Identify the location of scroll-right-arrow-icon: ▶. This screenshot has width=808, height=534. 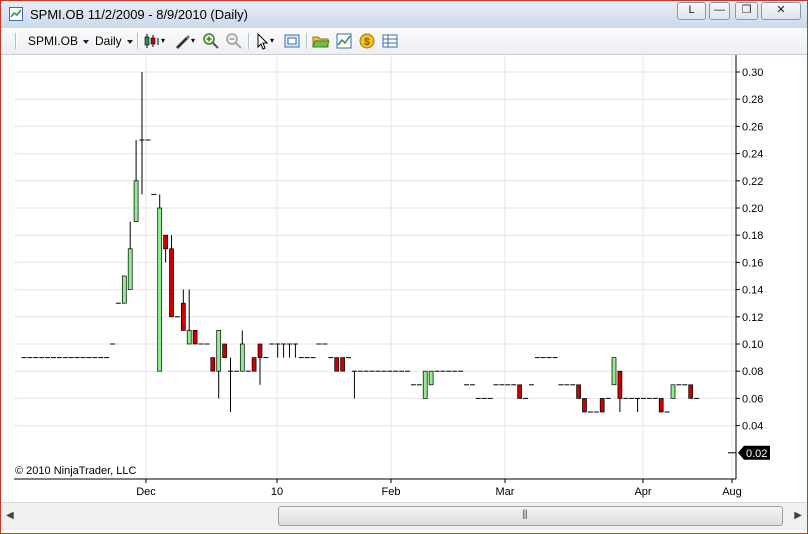
(798, 515).